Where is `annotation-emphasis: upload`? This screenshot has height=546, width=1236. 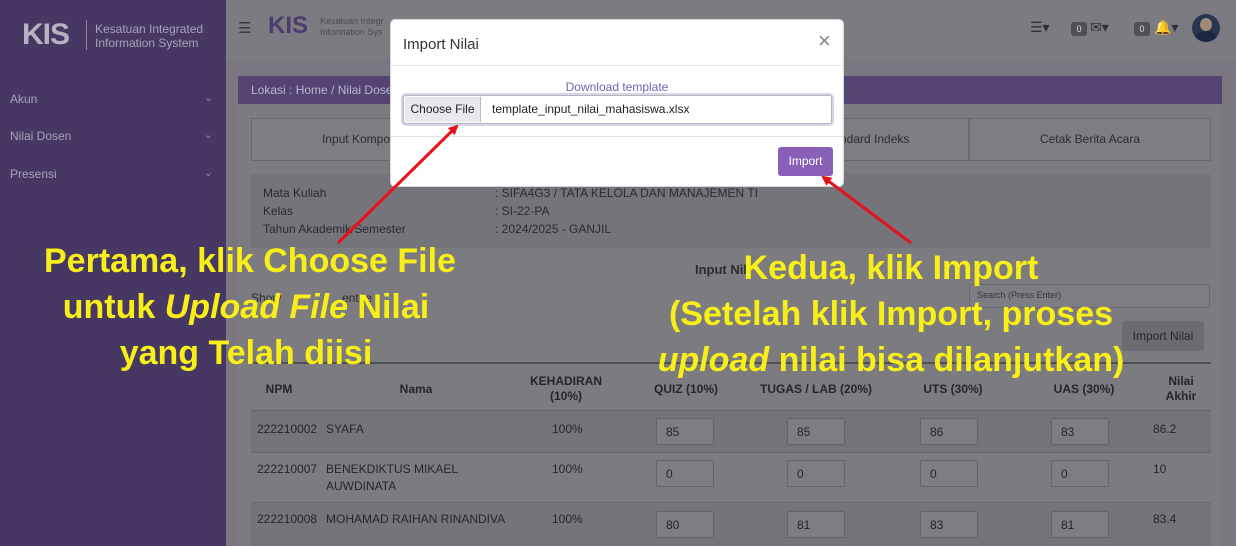
annotation-emphasis: upload is located at coordinates (713, 360).